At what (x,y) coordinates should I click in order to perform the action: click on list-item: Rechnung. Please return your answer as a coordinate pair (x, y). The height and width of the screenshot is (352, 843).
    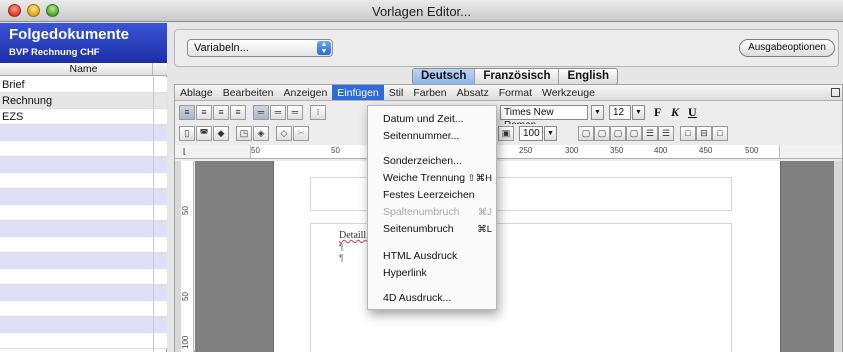
    Looking at the image, I should click on (83, 101).